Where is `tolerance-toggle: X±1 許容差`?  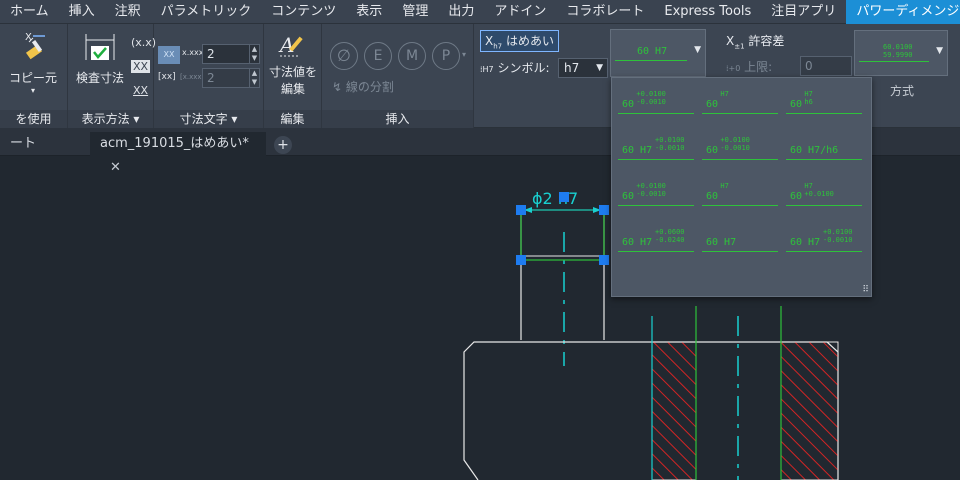
tolerance-toggle: X±1 許容差 is located at coordinates (755, 41).